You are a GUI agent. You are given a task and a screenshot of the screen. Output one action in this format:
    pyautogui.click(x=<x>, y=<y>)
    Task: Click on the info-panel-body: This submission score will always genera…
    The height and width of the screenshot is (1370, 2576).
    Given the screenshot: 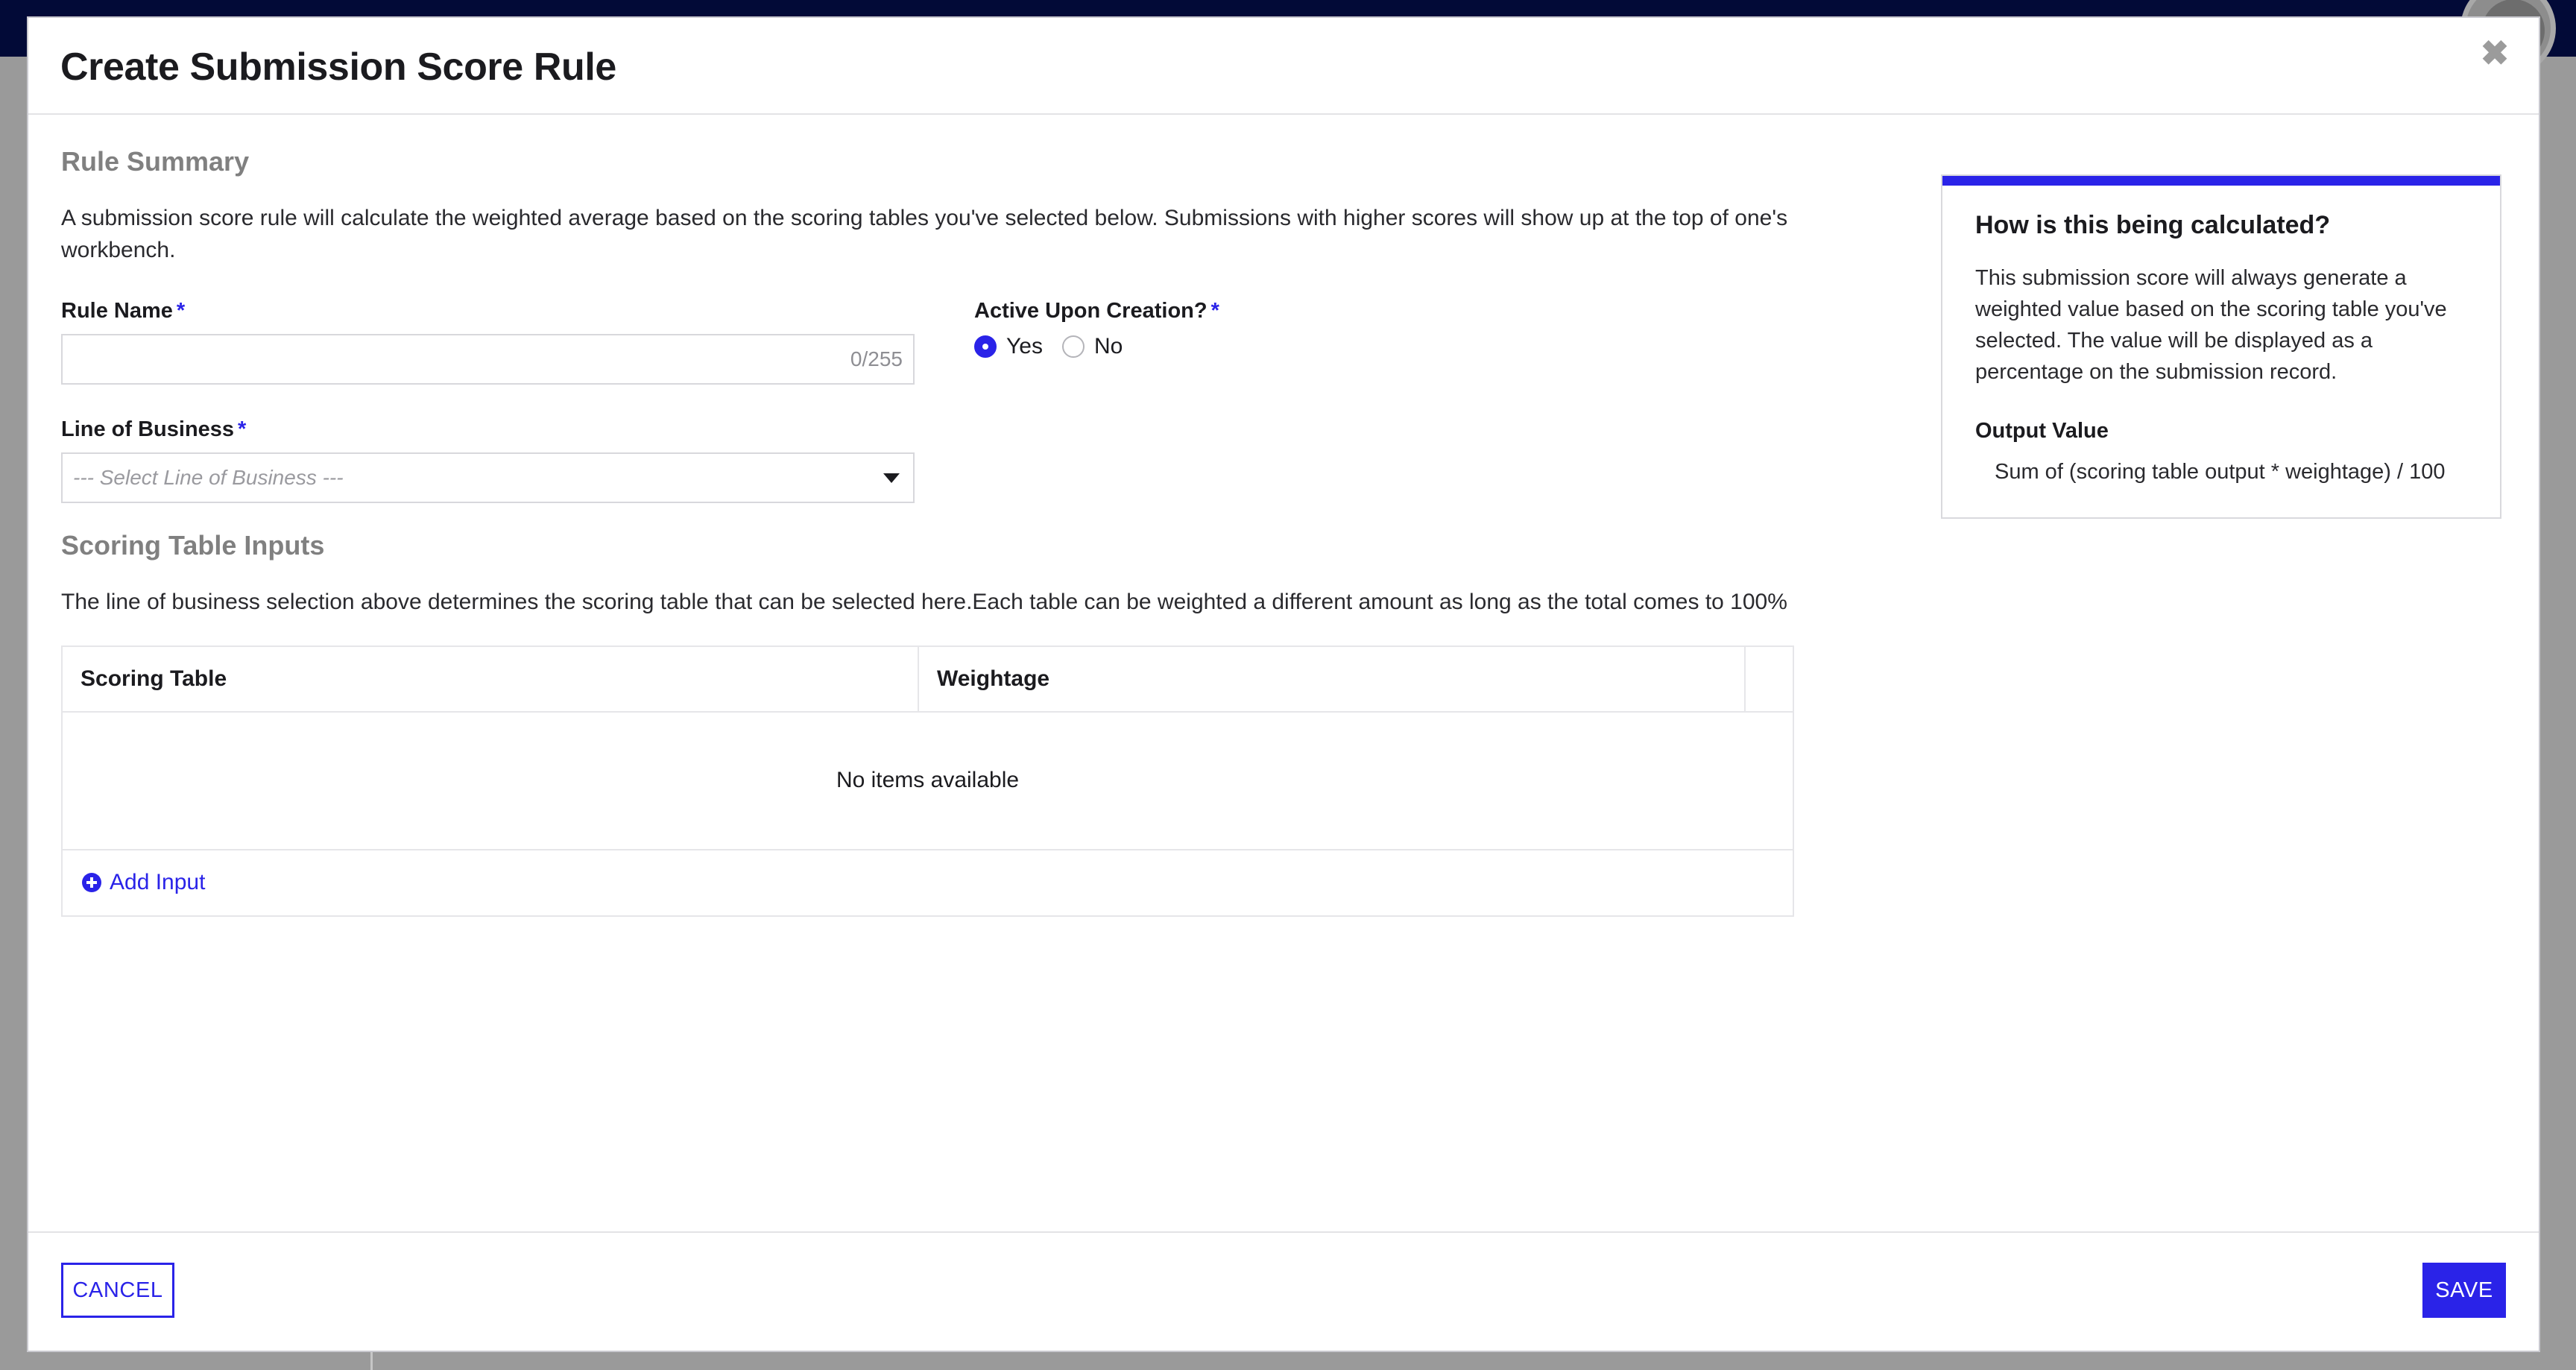 What is the action you would take?
    pyautogui.click(x=2211, y=325)
    